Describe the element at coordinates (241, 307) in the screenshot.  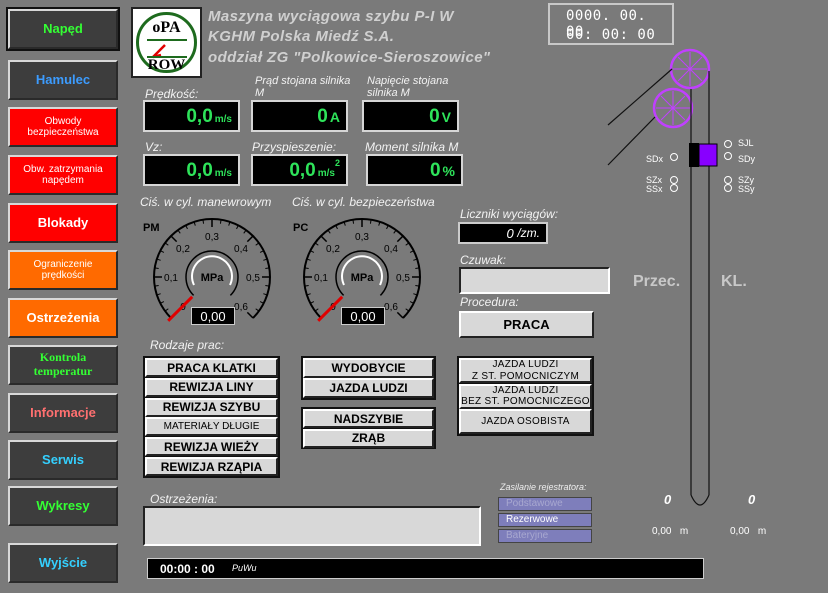
I see `pm-gauge-tick-label-6: 0,6` at that location.